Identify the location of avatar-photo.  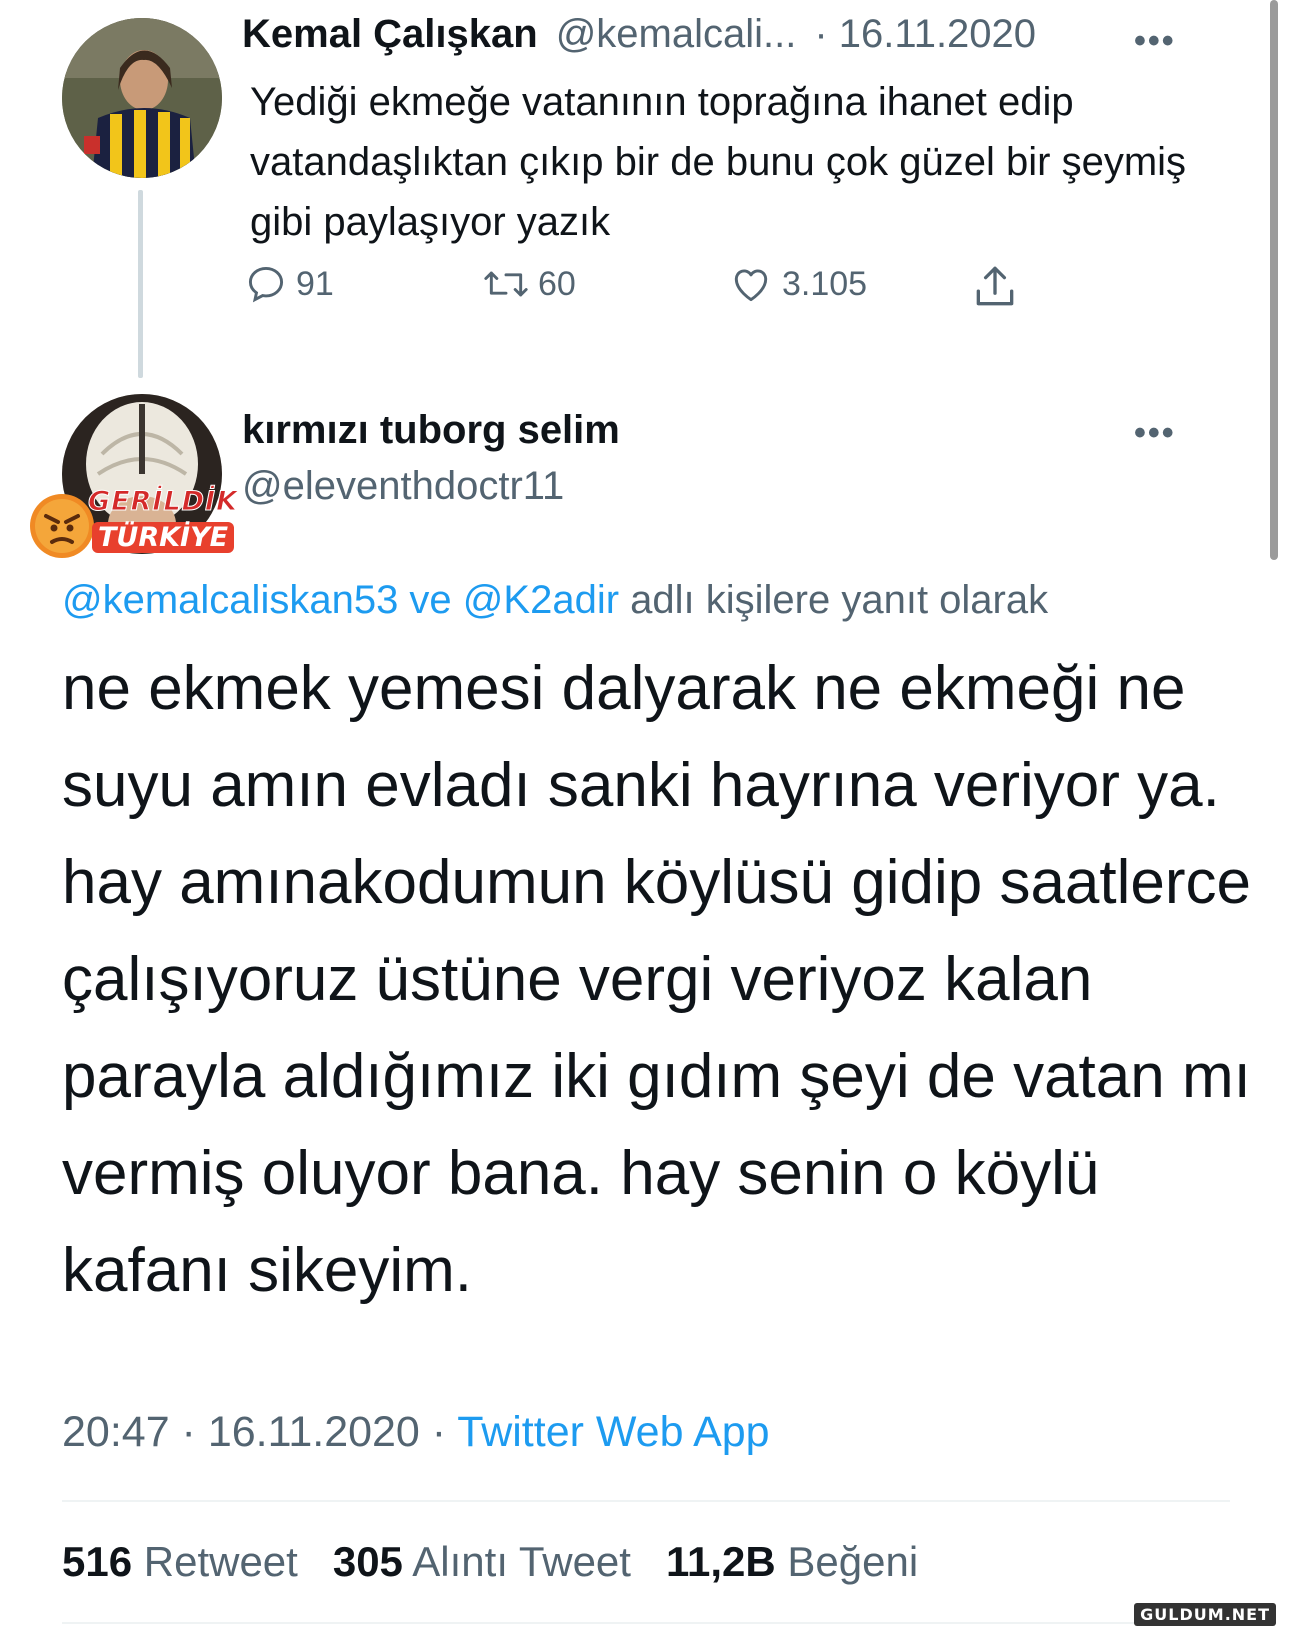
(142, 98).